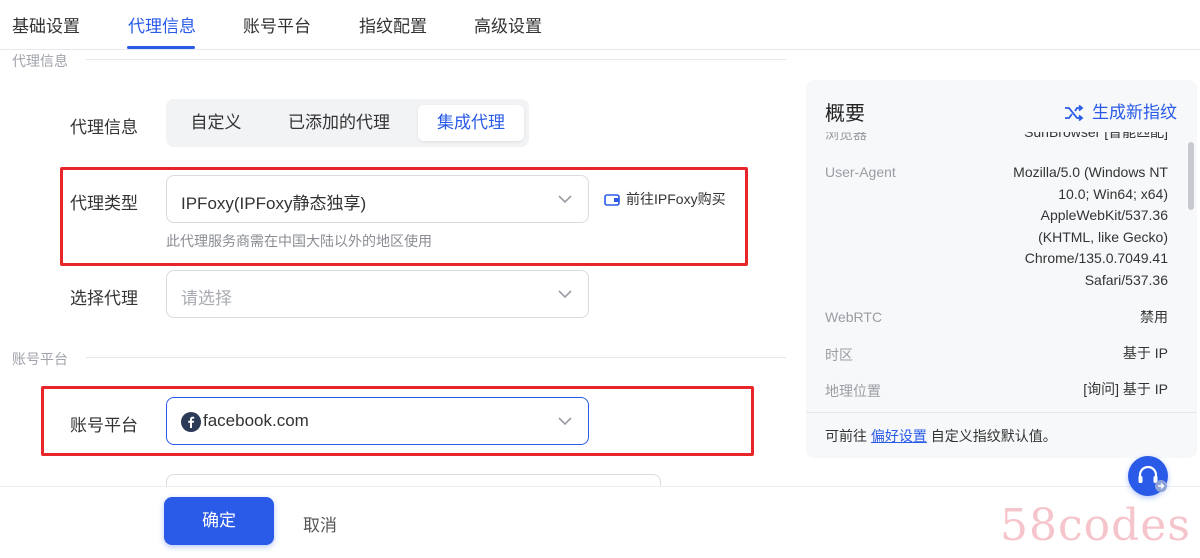 This screenshot has height=558, width=1200. Describe the element at coordinates (1154, 317) in the screenshot. I see `overview-value-webrtc: 禁用` at that location.